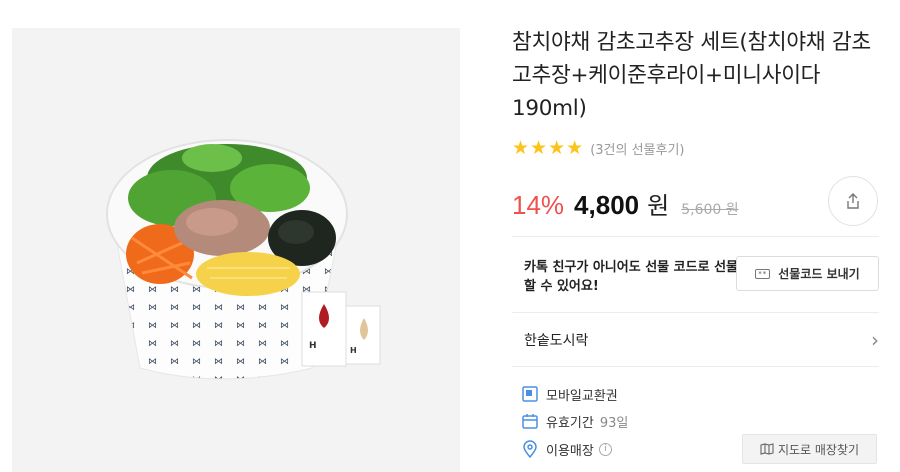 Image resolution: width=900 pixels, height=472 pixels. I want to click on share-button, so click(853, 201).